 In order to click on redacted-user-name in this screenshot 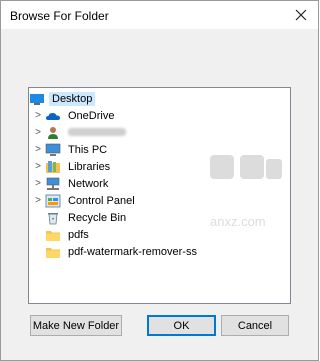, I will do `click(97, 133)`.